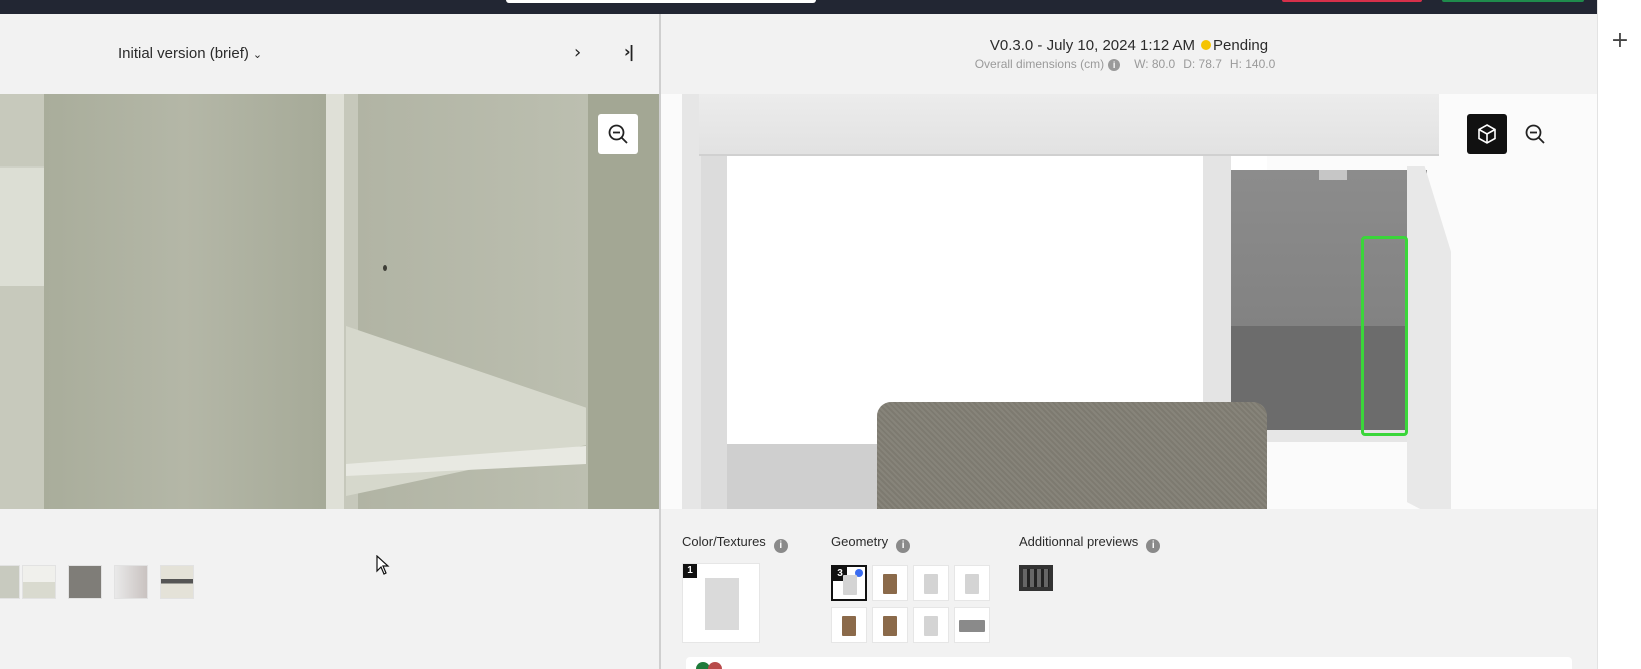  Describe the element at coordinates (1079, 541) in the screenshot. I see `additional-previews-label: Additionnal previews` at that location.